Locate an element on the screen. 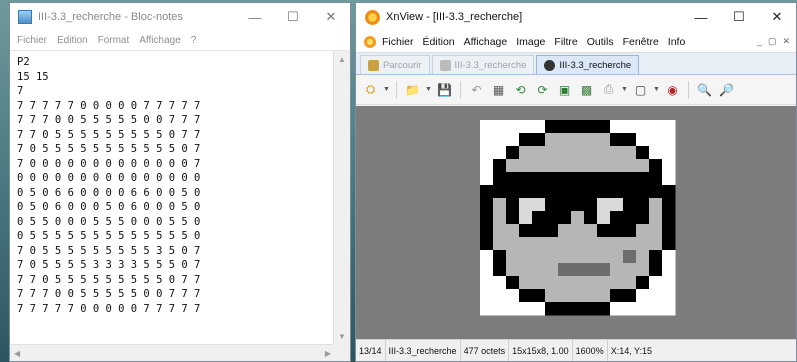  zoom-in-icon: 🔍 is located at coordinates (704, 89).